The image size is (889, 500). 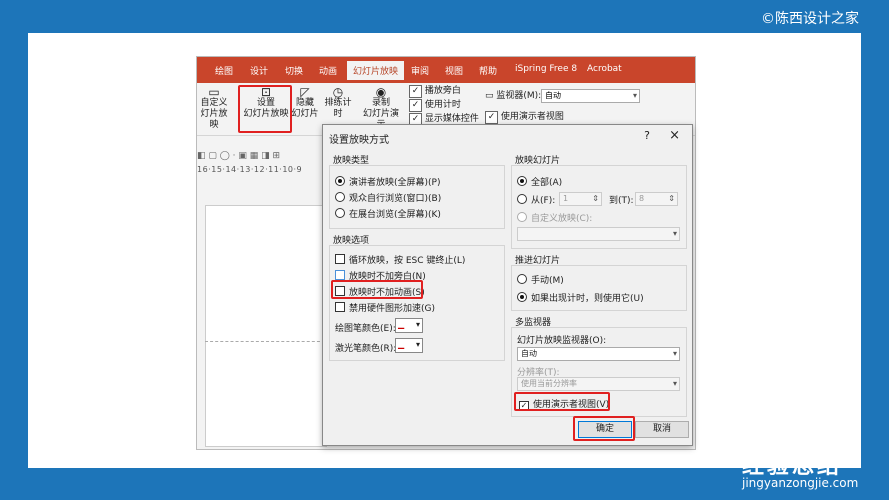 I want to click on option-disable-hw-accel: 禁用硬件图形加速(G), so click(x=385, y=307).